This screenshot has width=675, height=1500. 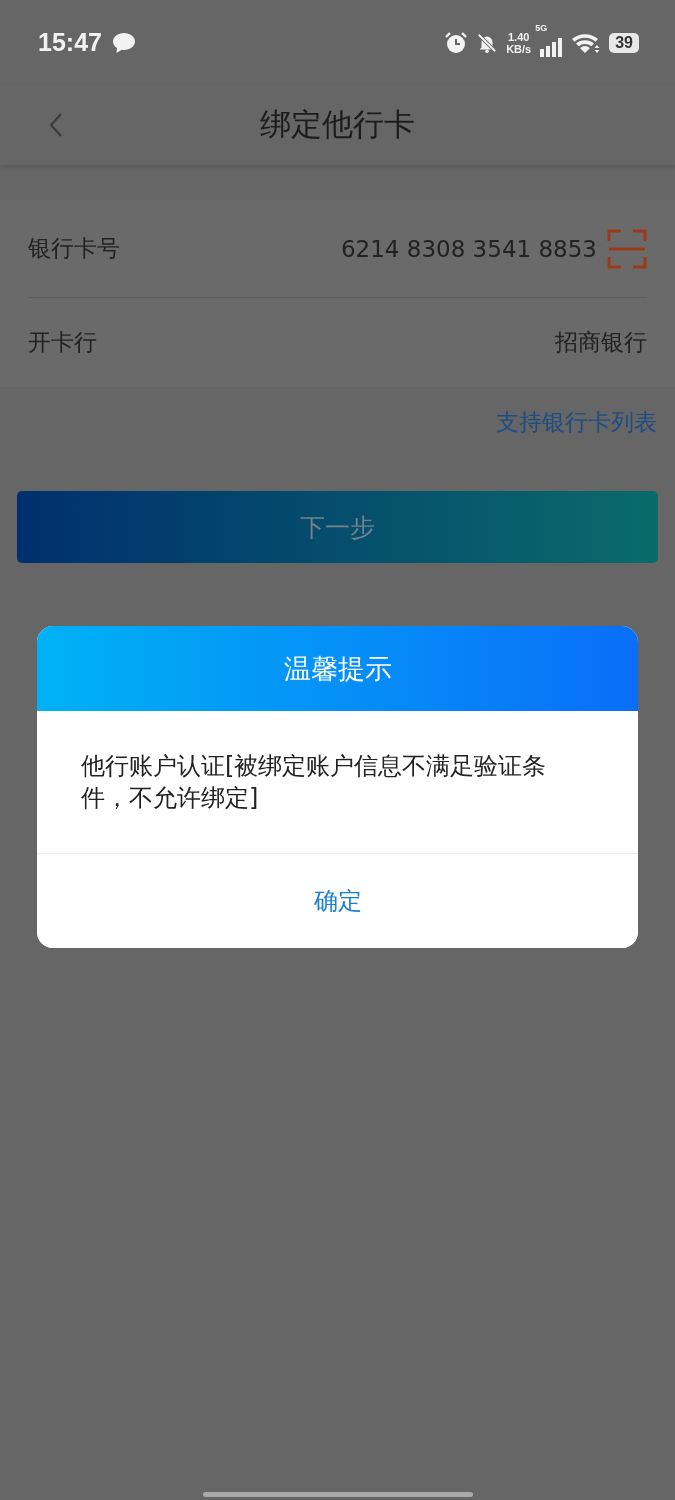 What do you see at coordinates (314, 782) in the screenshot?
I see `dialog-message: 他行账户认证[被绑定账户信息不满足验证条件，不允许绑定]` at bounding box center [314, 782].